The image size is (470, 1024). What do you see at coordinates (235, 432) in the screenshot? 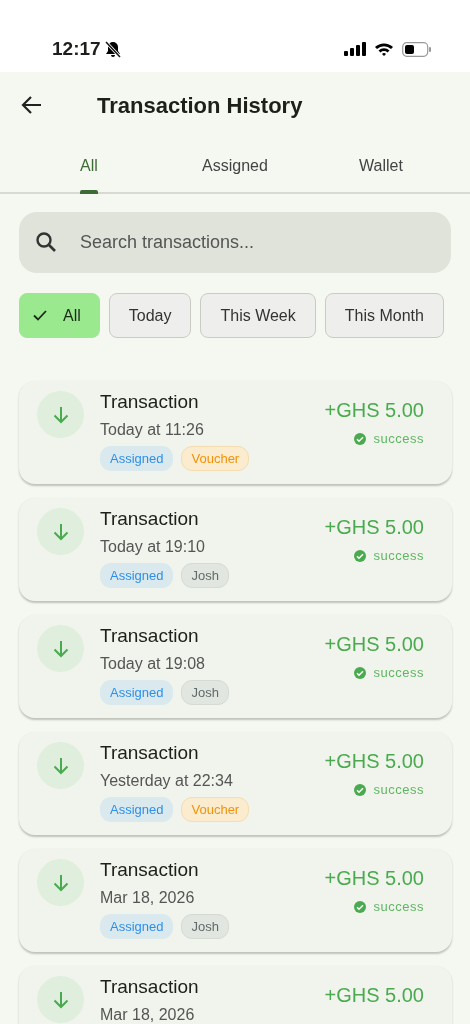
I see `transaction-card: Transaction Today at 11:26 Assigned Voucher +GHS 5.00 success` at bounding box center [235, 432].